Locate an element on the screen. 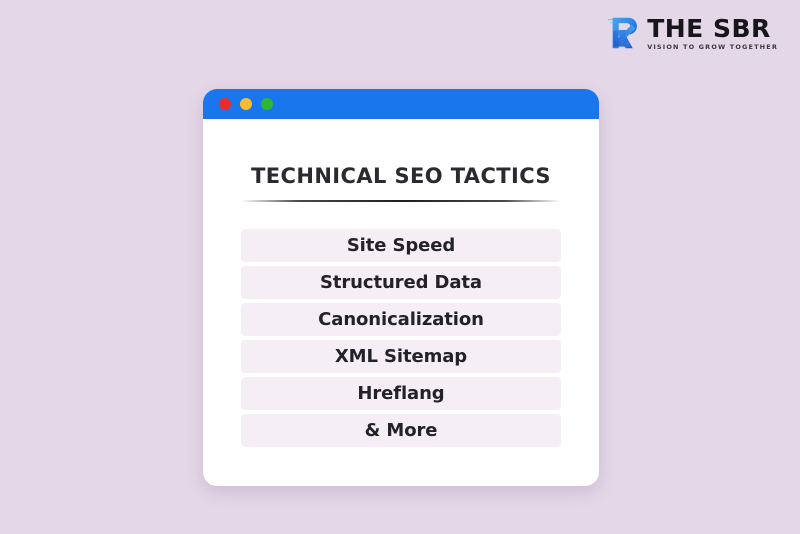  title-divider is located at coordinates (401, 201).